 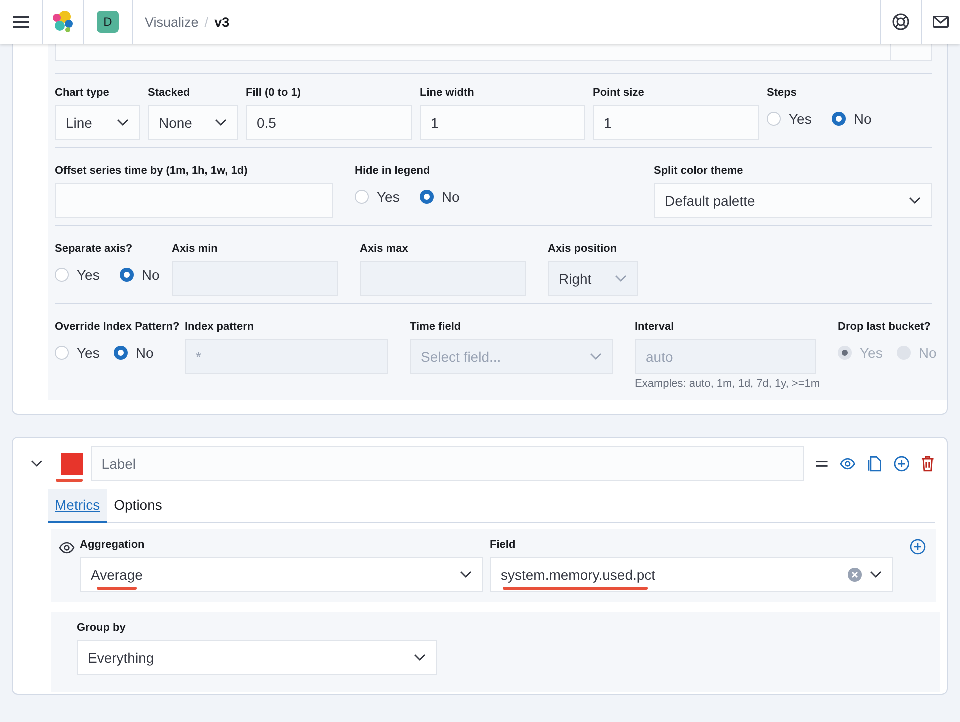 What do you see at coordinates (885, 327) in the screenshot?
I see `field-label: Drop last bucket?` at bounding box center [885, 327].